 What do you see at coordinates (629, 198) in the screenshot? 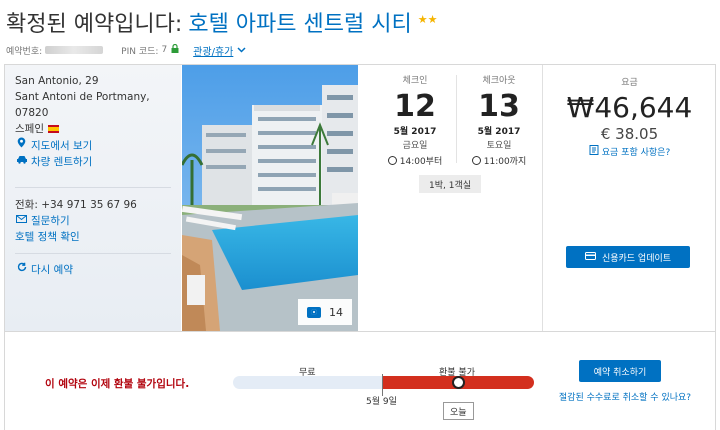
I see `price-panel: 요금 ₩46,644 € 38.05 요금 포함 사항은? 신용카드 업데이트` at bounding box center [629, 198].